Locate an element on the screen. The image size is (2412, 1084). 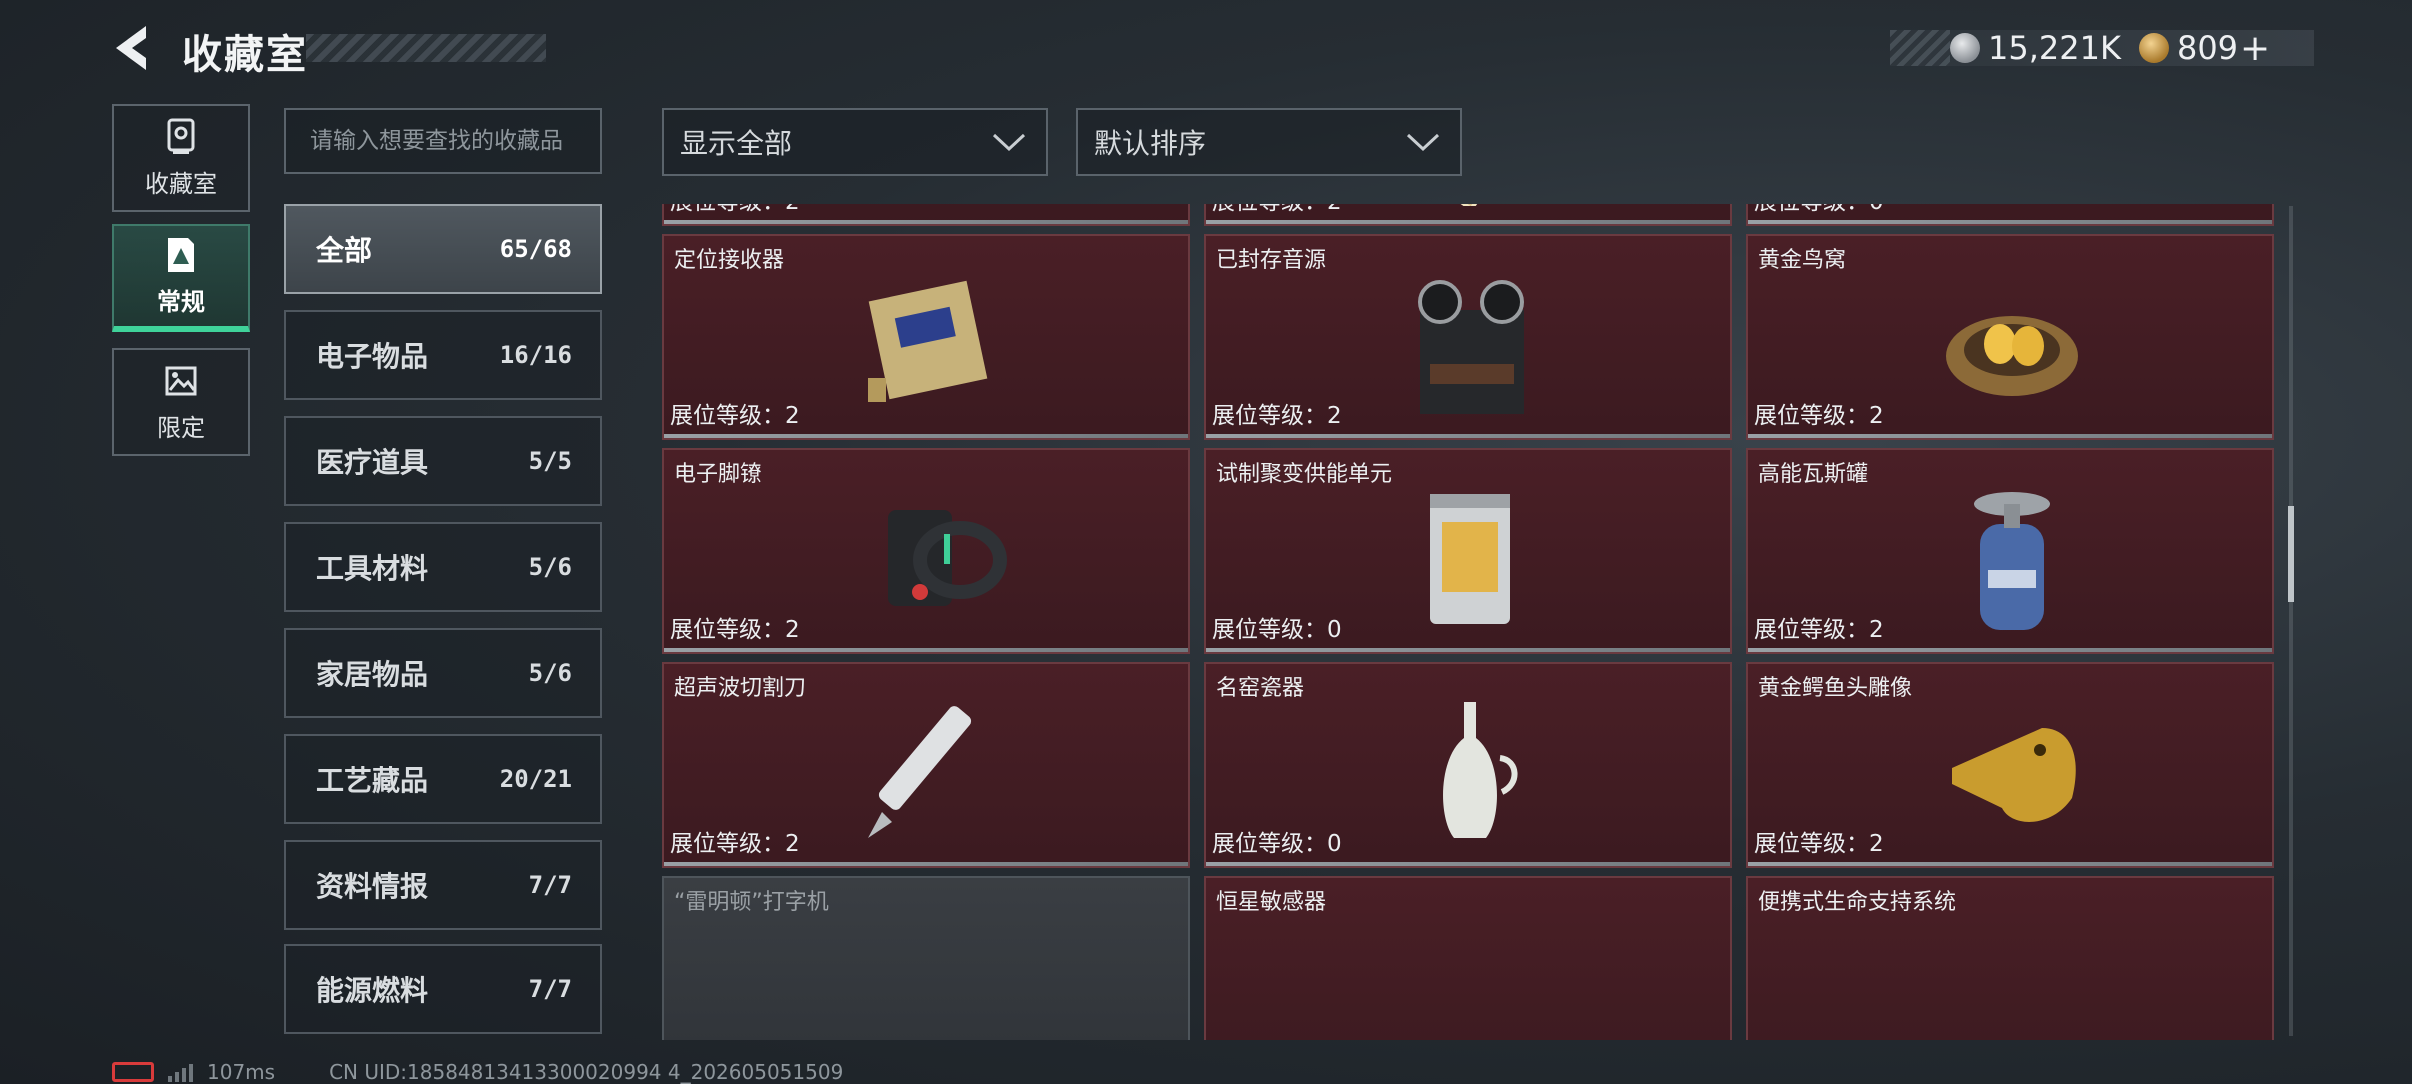
collection-card: 定位接收器 展位等级：2 is located at coordinates (926, 337).